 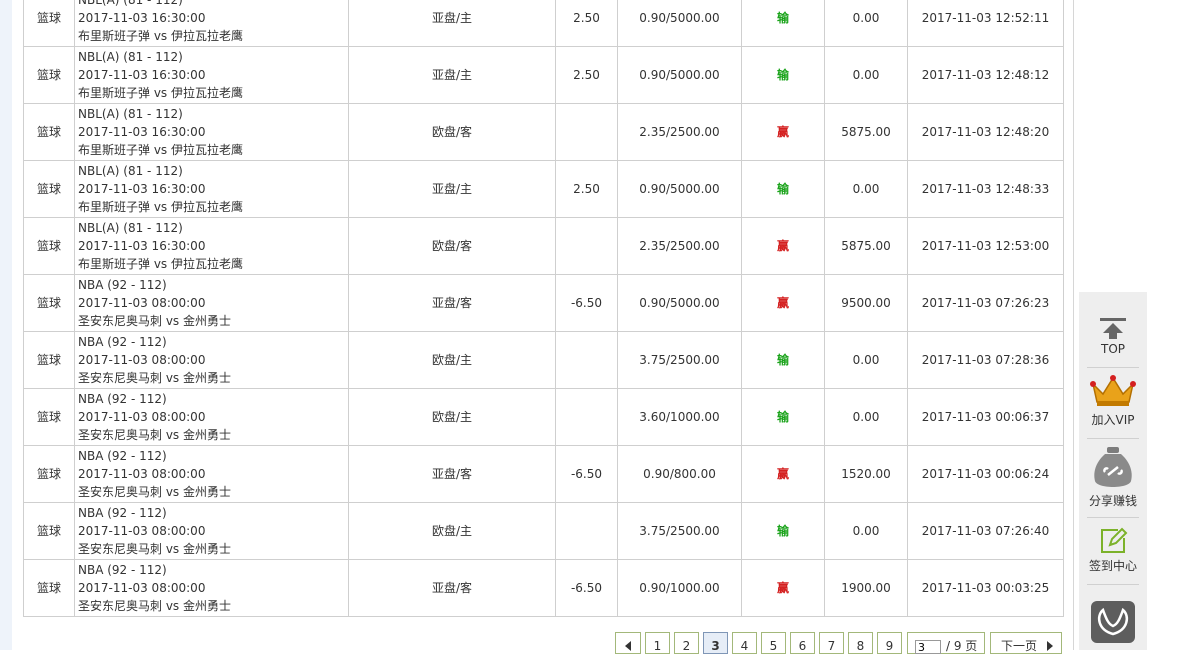 What do you see at coordinates (628, 643) in the screenshot?
I see `prev-page-button` at bounding box center [628, 643].